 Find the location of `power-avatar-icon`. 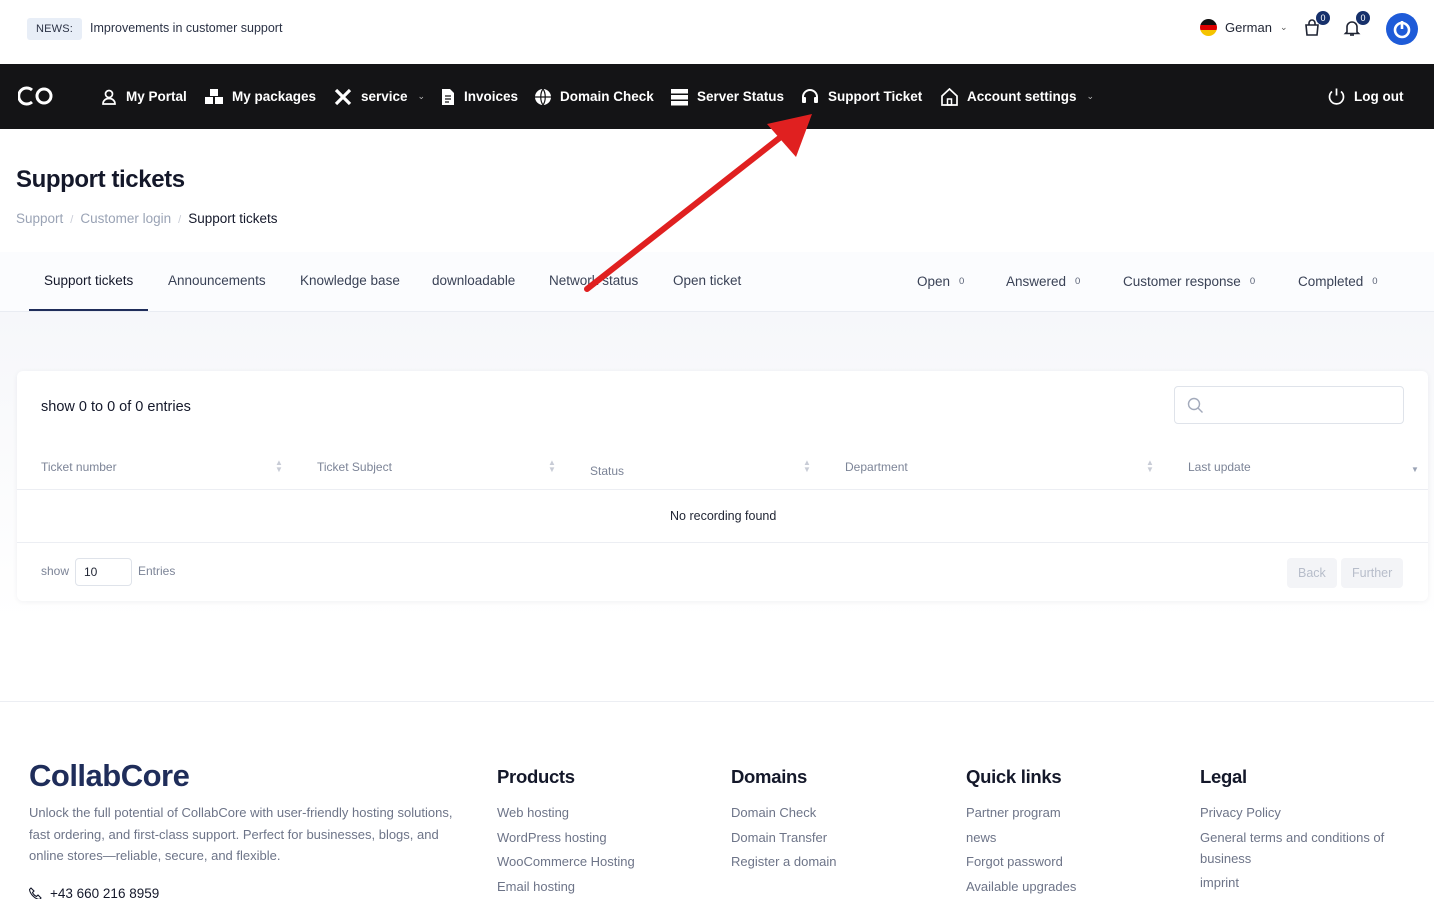

power-avatar-icon is located at coordinates (1402, 30).